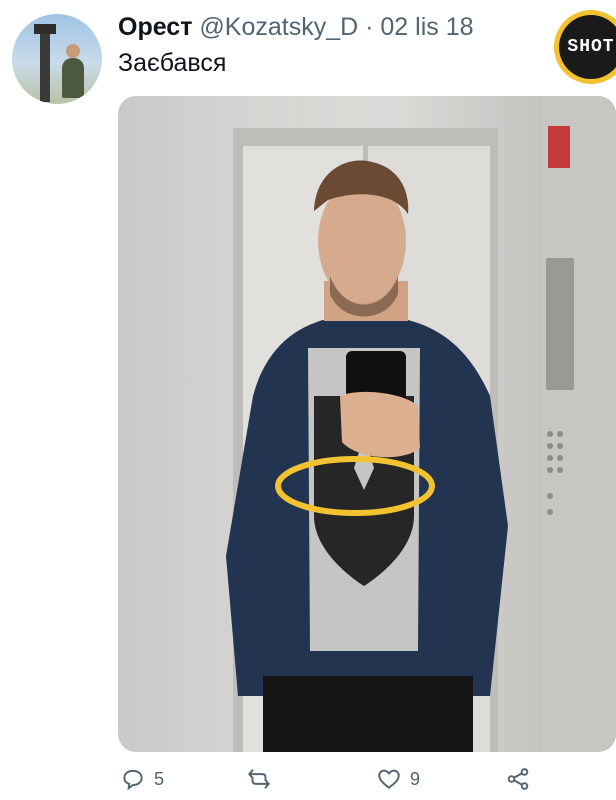 The height and width of the screenshot is (800, 616). Describe the element at coordinates (368, 714) in the screenshot. I see `person-trousers` at that location.